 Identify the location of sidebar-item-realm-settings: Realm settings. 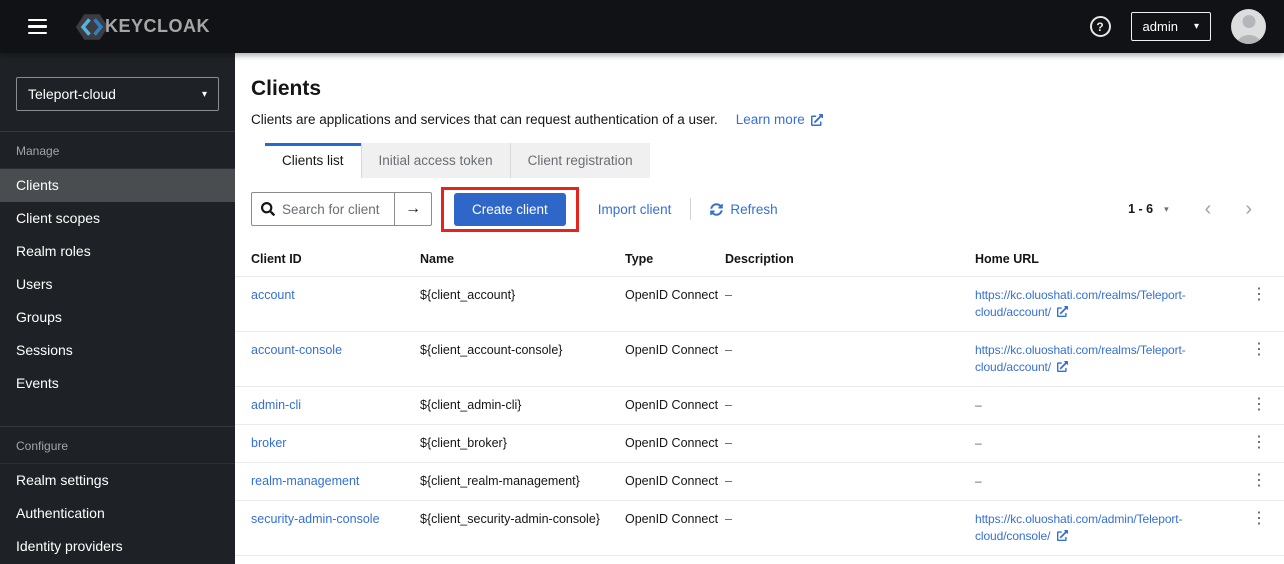
(117, 480).